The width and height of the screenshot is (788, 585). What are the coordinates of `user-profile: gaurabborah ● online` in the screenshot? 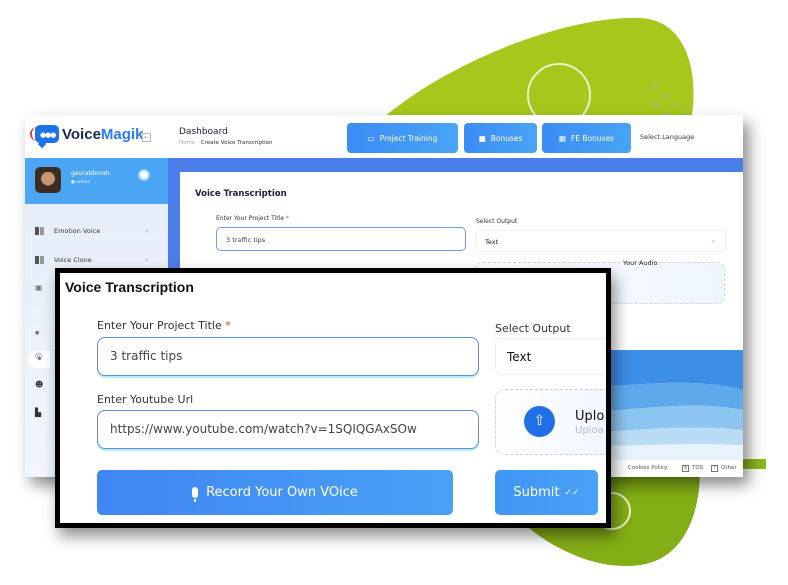 It's located at (96, 181).